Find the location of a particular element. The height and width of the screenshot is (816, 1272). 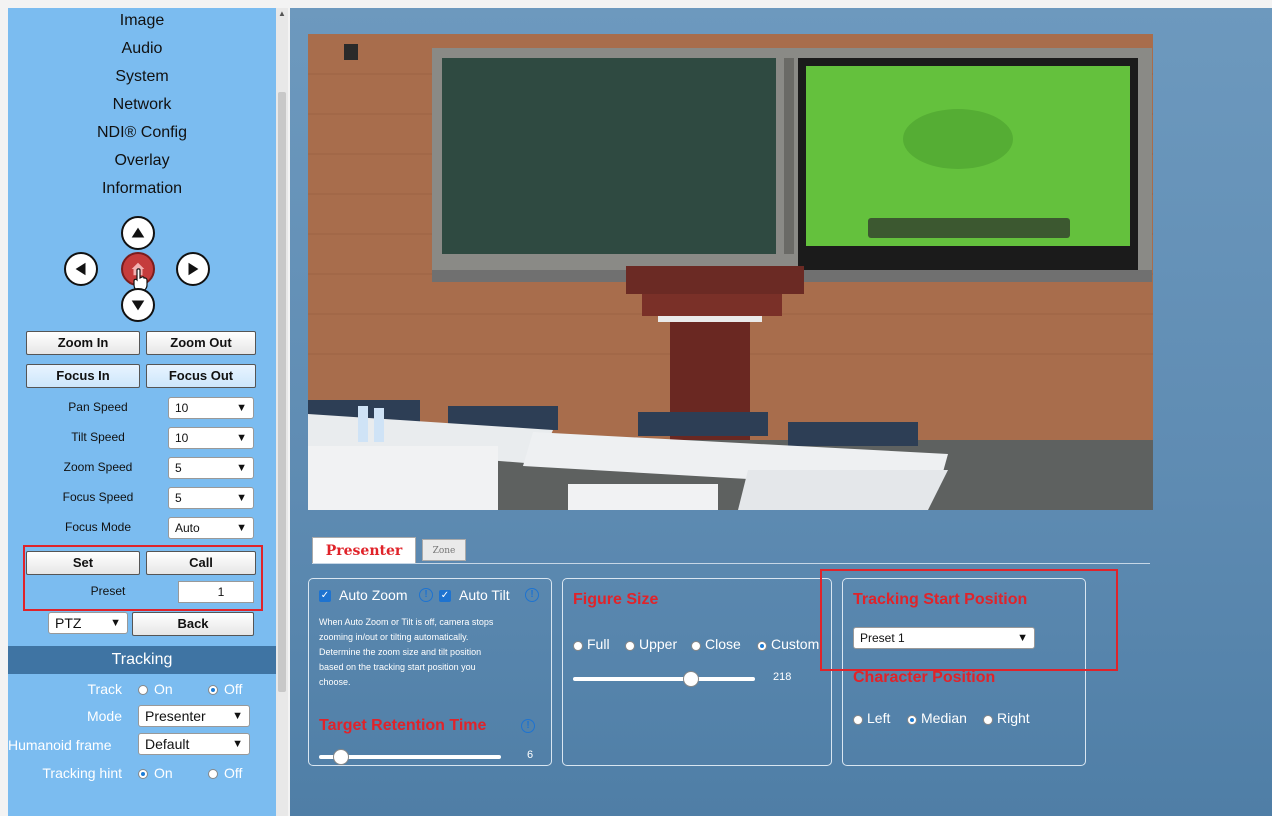

char-left-label: Left is located at coordinates (879, 718).